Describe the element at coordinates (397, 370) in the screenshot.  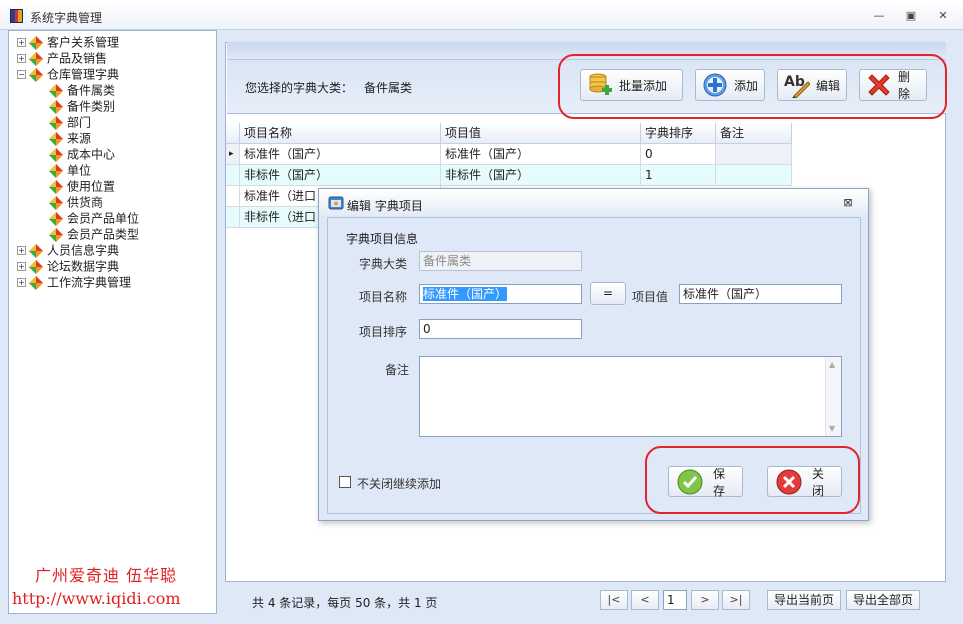
I see `remark-field-label: 备注` at that location.